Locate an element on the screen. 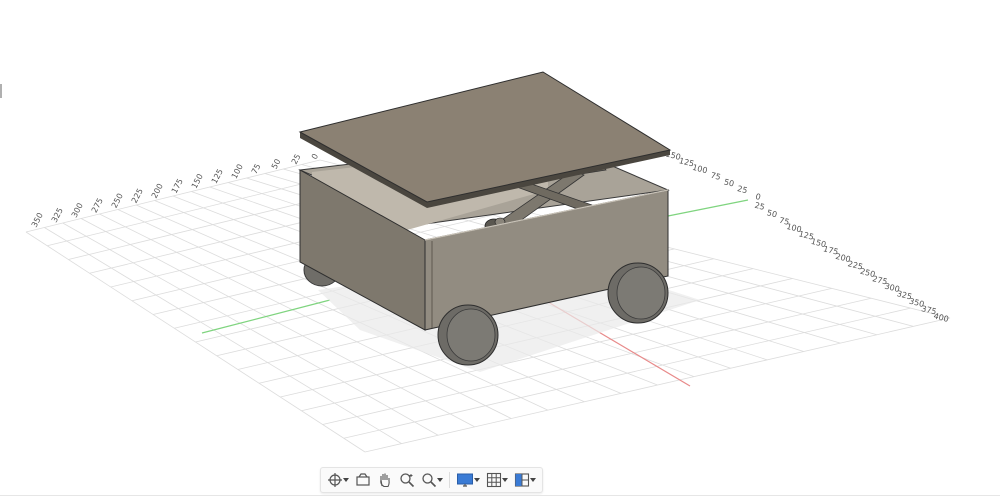 The height and width of the screenshot is (499, 1000). look-at-button is located at coordinates (363, 480).